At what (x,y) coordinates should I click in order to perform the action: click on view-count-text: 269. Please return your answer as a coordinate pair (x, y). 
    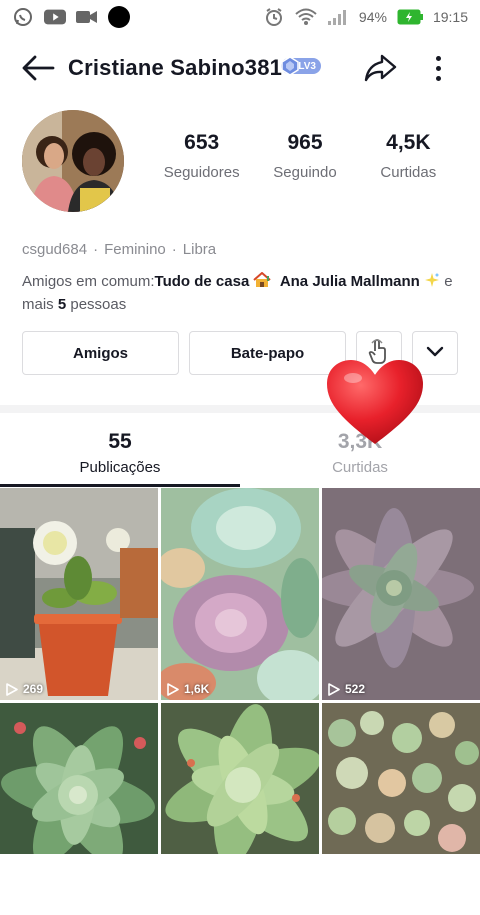
    Looking at the image, I should click on (33, 689).